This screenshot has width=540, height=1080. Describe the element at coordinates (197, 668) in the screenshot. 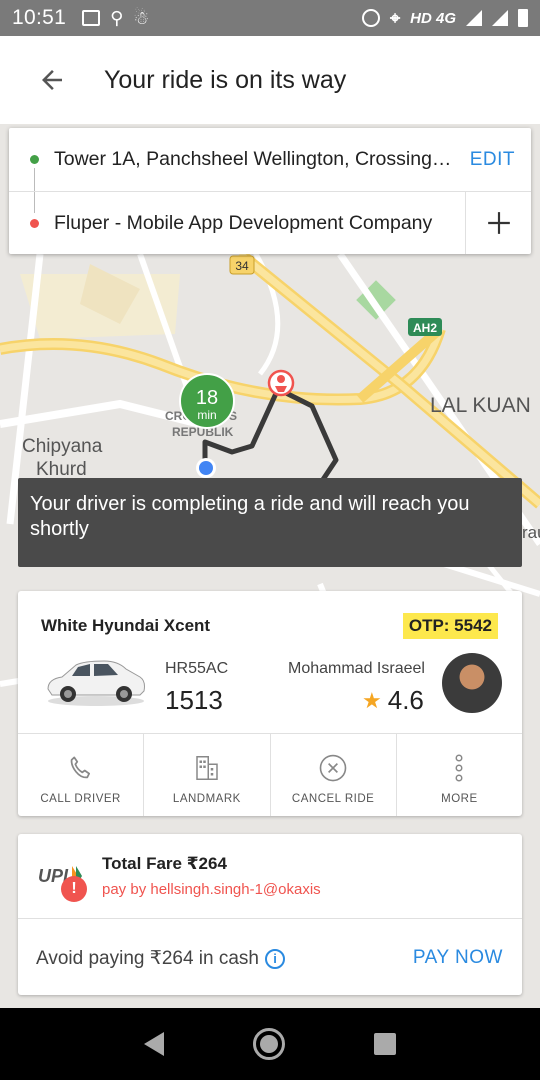

I see `car-plate: HR55AC` at that location.